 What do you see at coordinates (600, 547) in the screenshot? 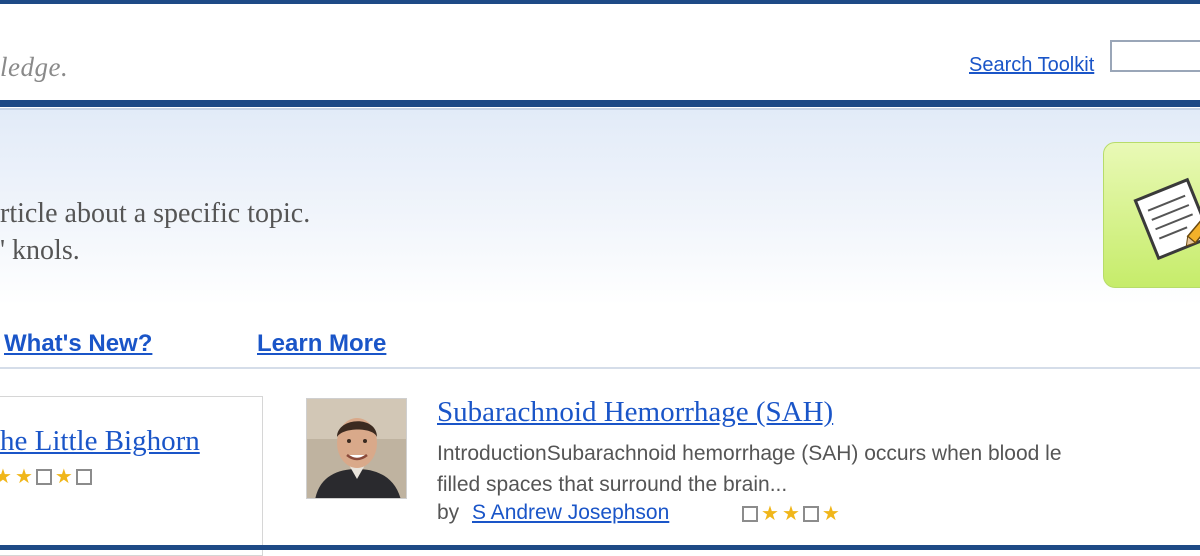
I see `bottom-border` at bounding box center [600, 547].